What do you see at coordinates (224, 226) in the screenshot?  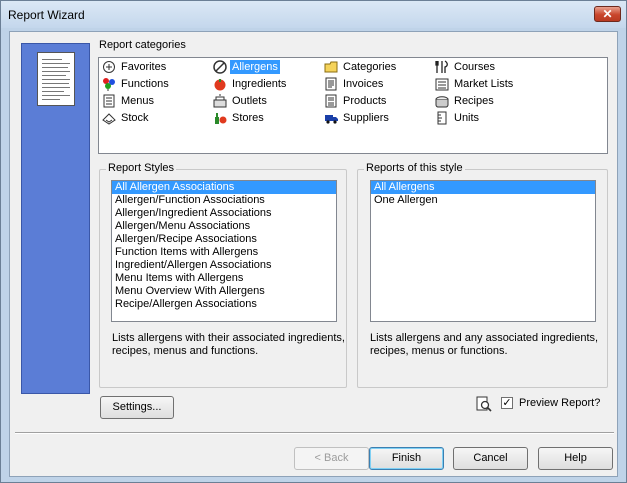 I see `report-style-item: Allergen/Menu Associations` at bounding box center [224, 226].